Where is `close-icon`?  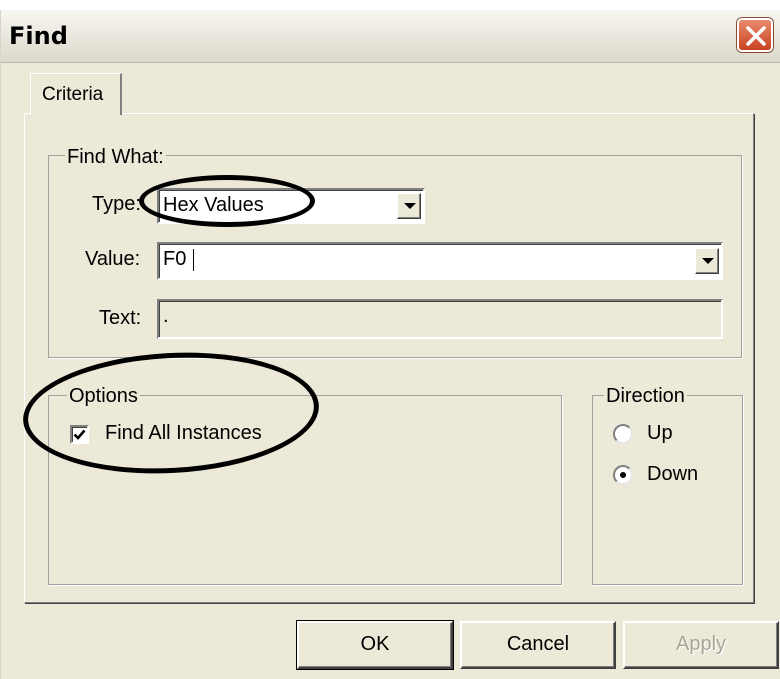 close-icon is located at coordinates (756, 36).